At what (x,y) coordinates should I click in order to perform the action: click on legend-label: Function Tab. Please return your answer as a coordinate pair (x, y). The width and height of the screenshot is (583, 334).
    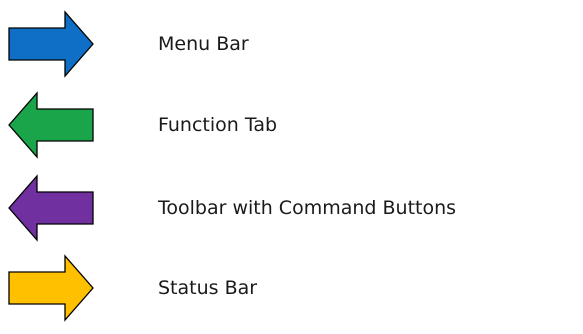
    Looking at the image, I should click on (218, 125).